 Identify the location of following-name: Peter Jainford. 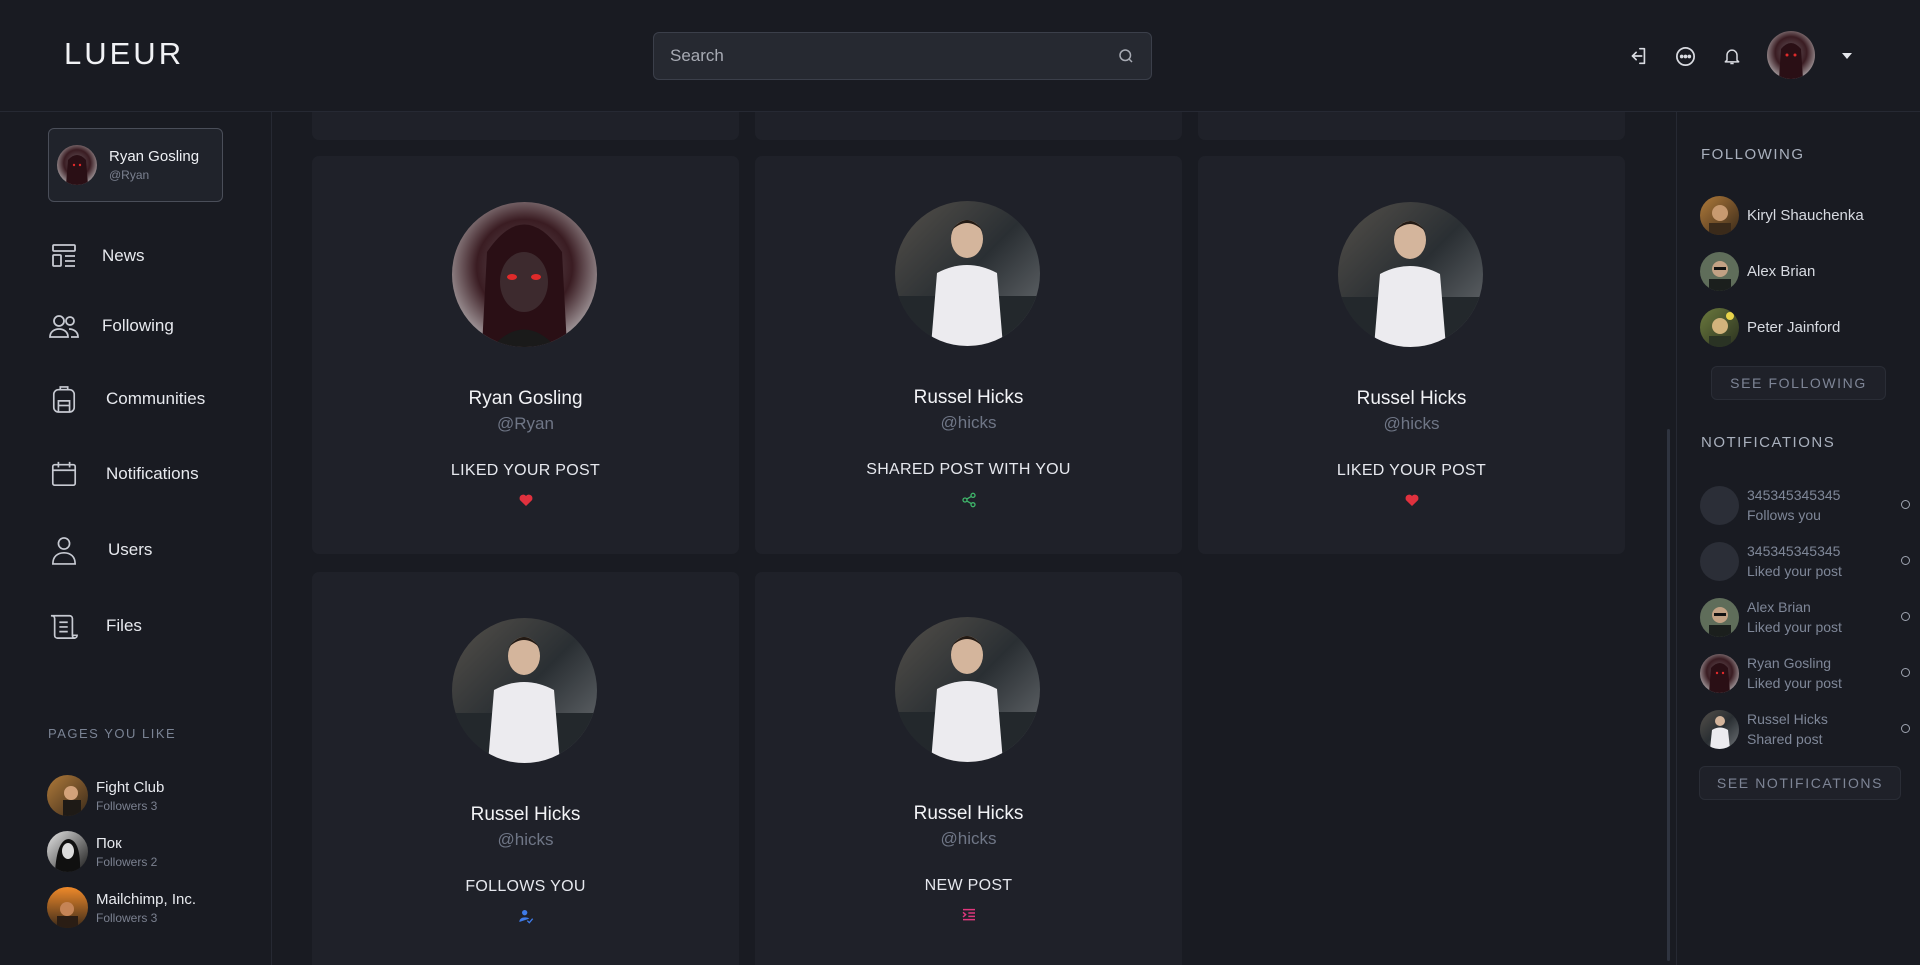
(1794, 327).